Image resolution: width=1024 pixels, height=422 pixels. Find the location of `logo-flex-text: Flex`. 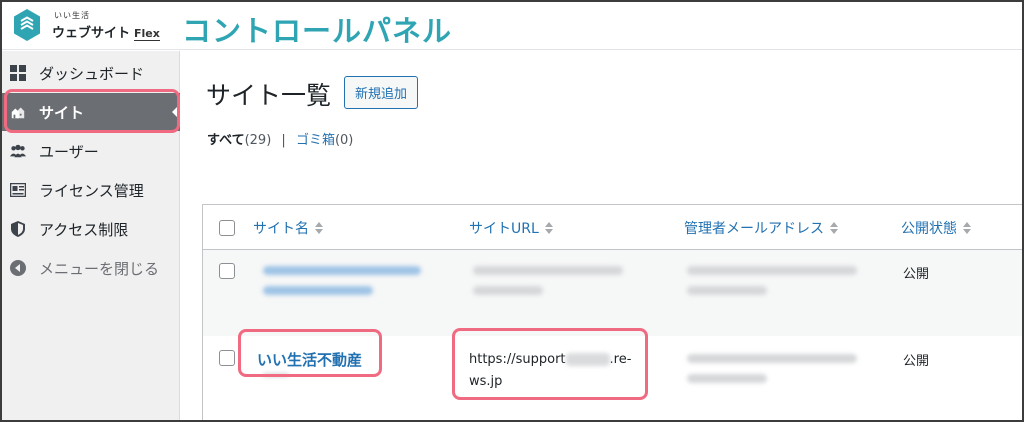

logo-flex-text: Flex is located at coordinates (147, 34).